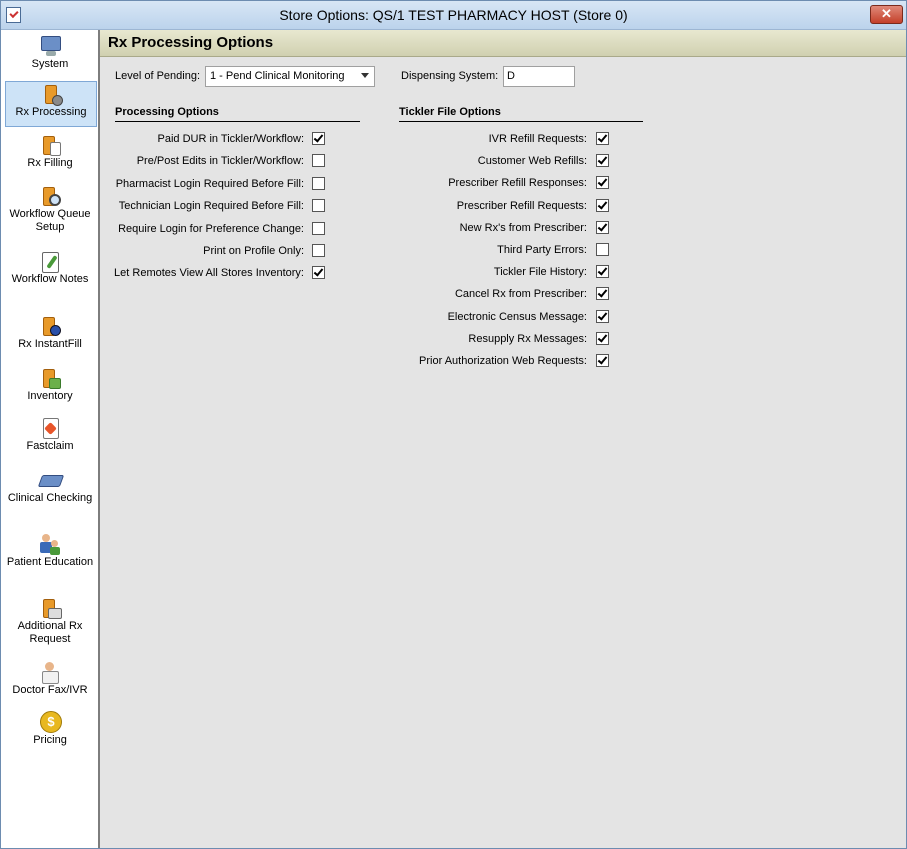 This screenshot has height=849, width=907. What do you see at coordinates (50, 544) in the screenshot?
I see `people-icon` at bounding box center [50, 544].